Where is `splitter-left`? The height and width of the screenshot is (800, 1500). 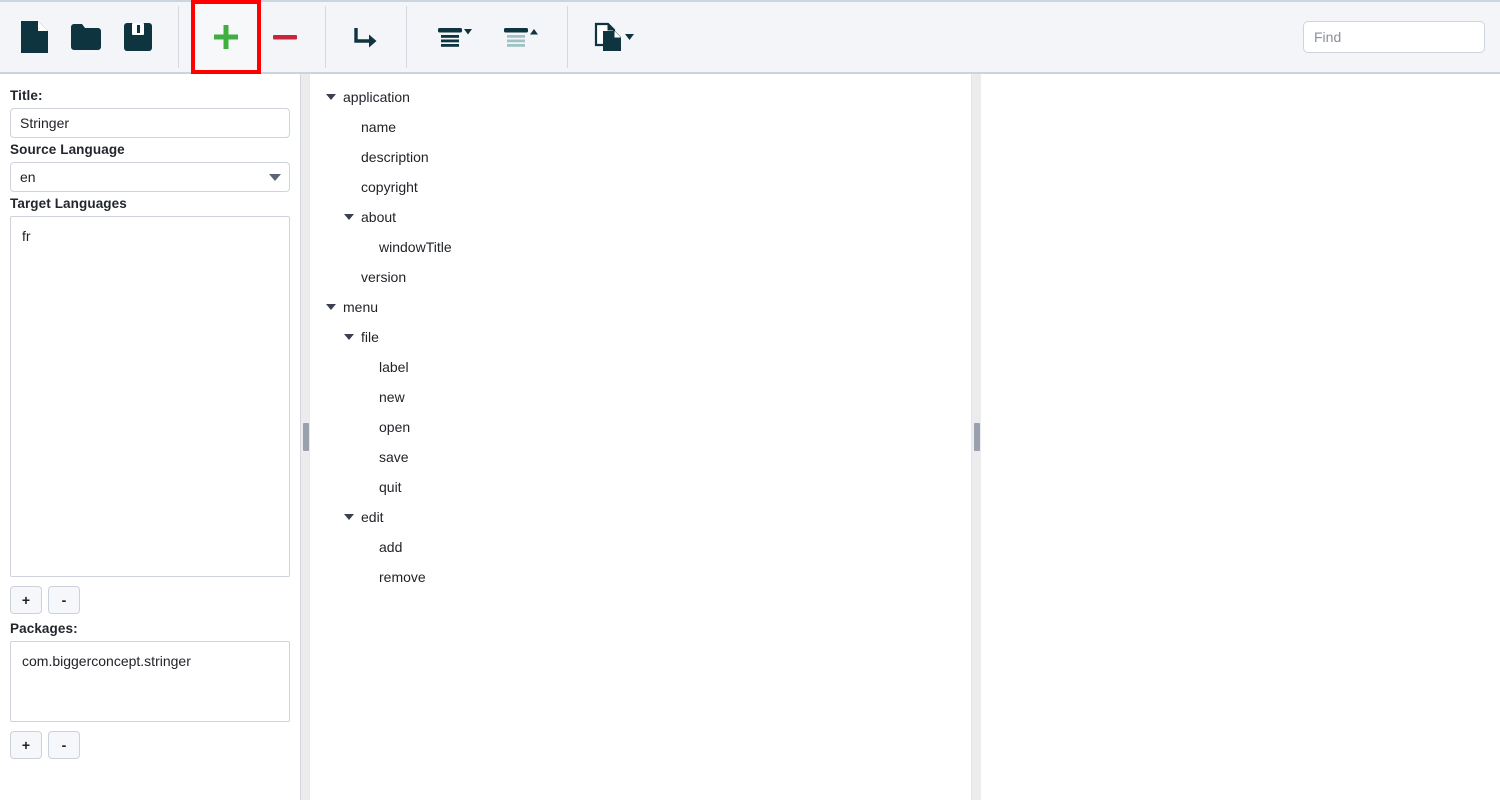 splitter-left is located at coordinates (305, 437).